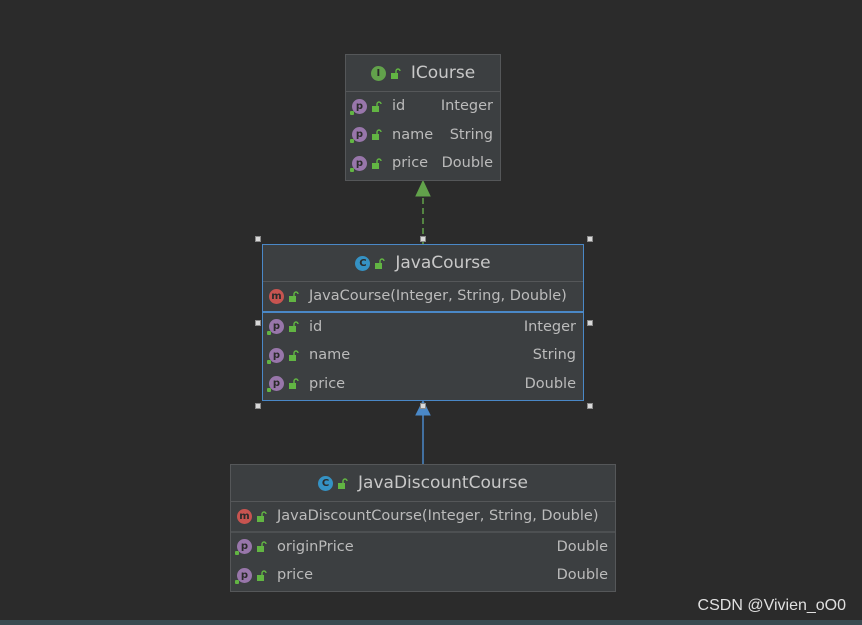 Image resolution: width=862 pixels, height=625 pixels. Describe the element at coordinates (378, 73) in the screenshot. I see `interface-icon: I` at that location.